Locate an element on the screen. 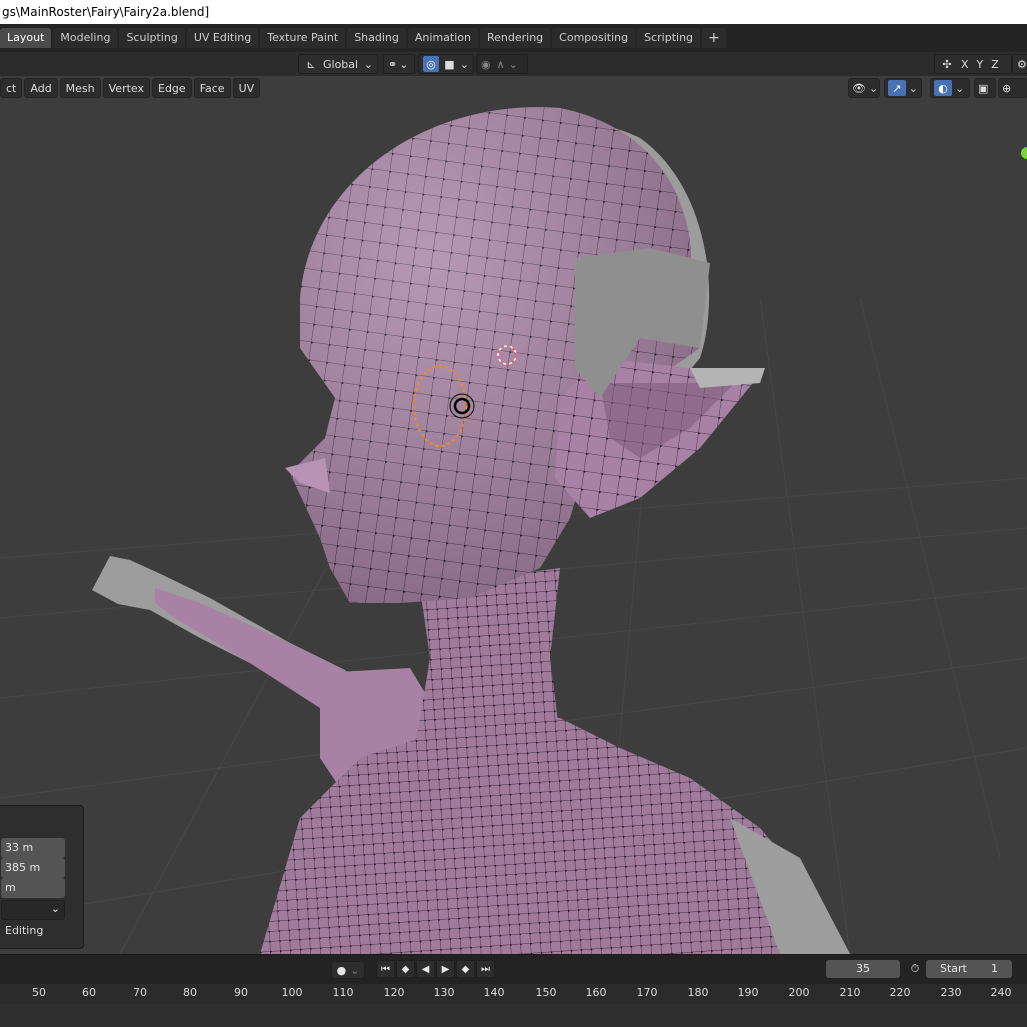  playback-controls: ⏮ ◆ ◀ ▶ ◆ ⏭ is located at coordinates (435, 969).